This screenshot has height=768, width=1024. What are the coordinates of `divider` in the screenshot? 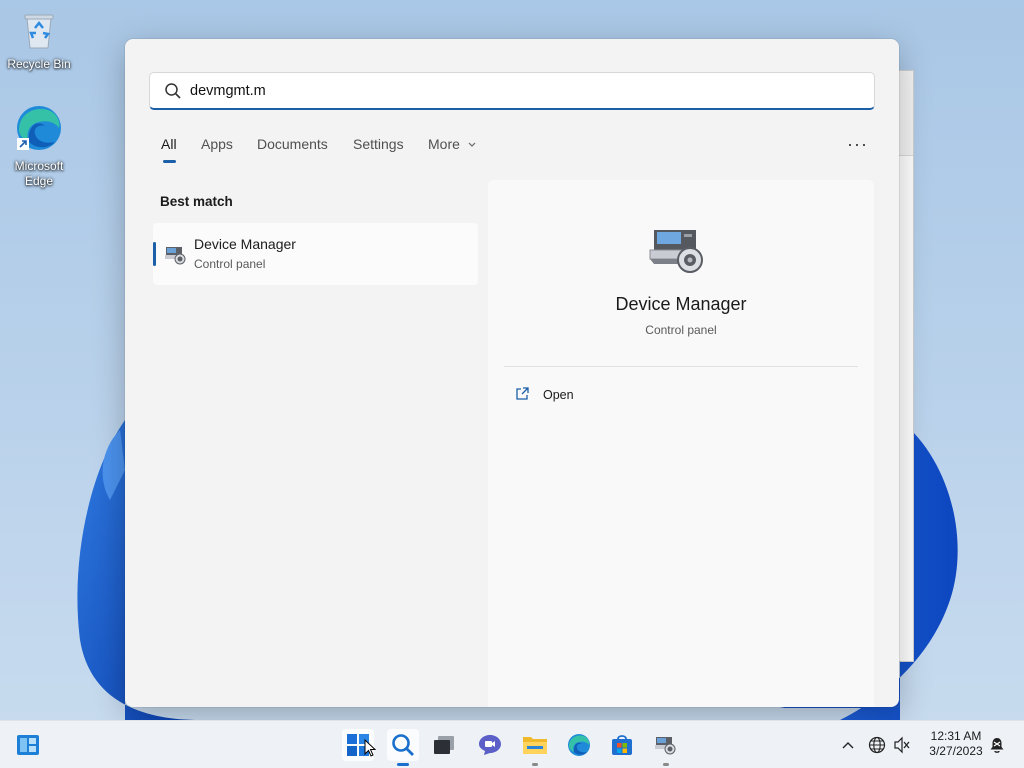 It's located at (681, 366).